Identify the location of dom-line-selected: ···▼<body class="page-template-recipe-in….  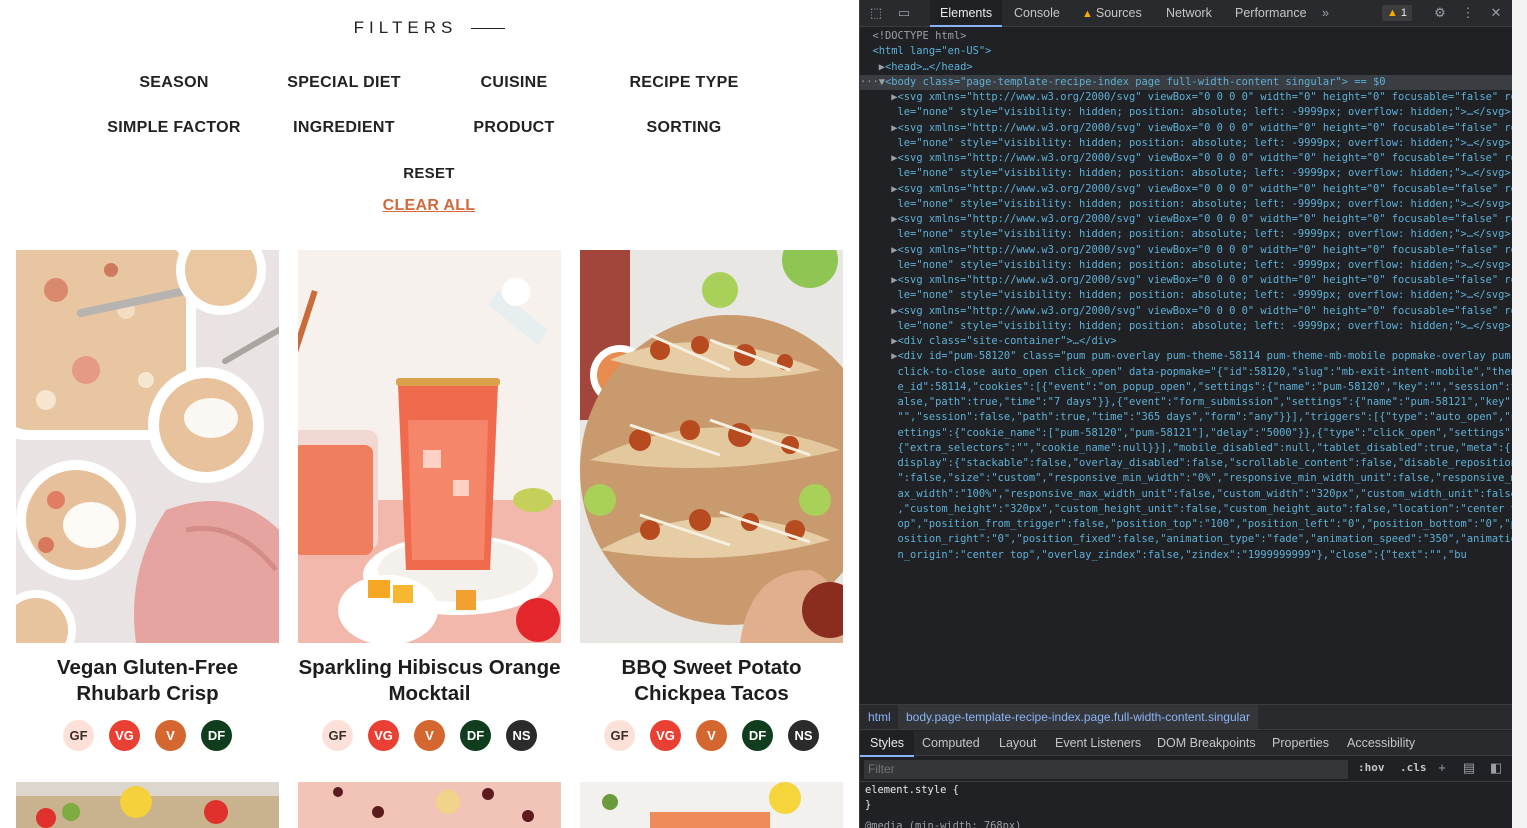
(1186, 82).